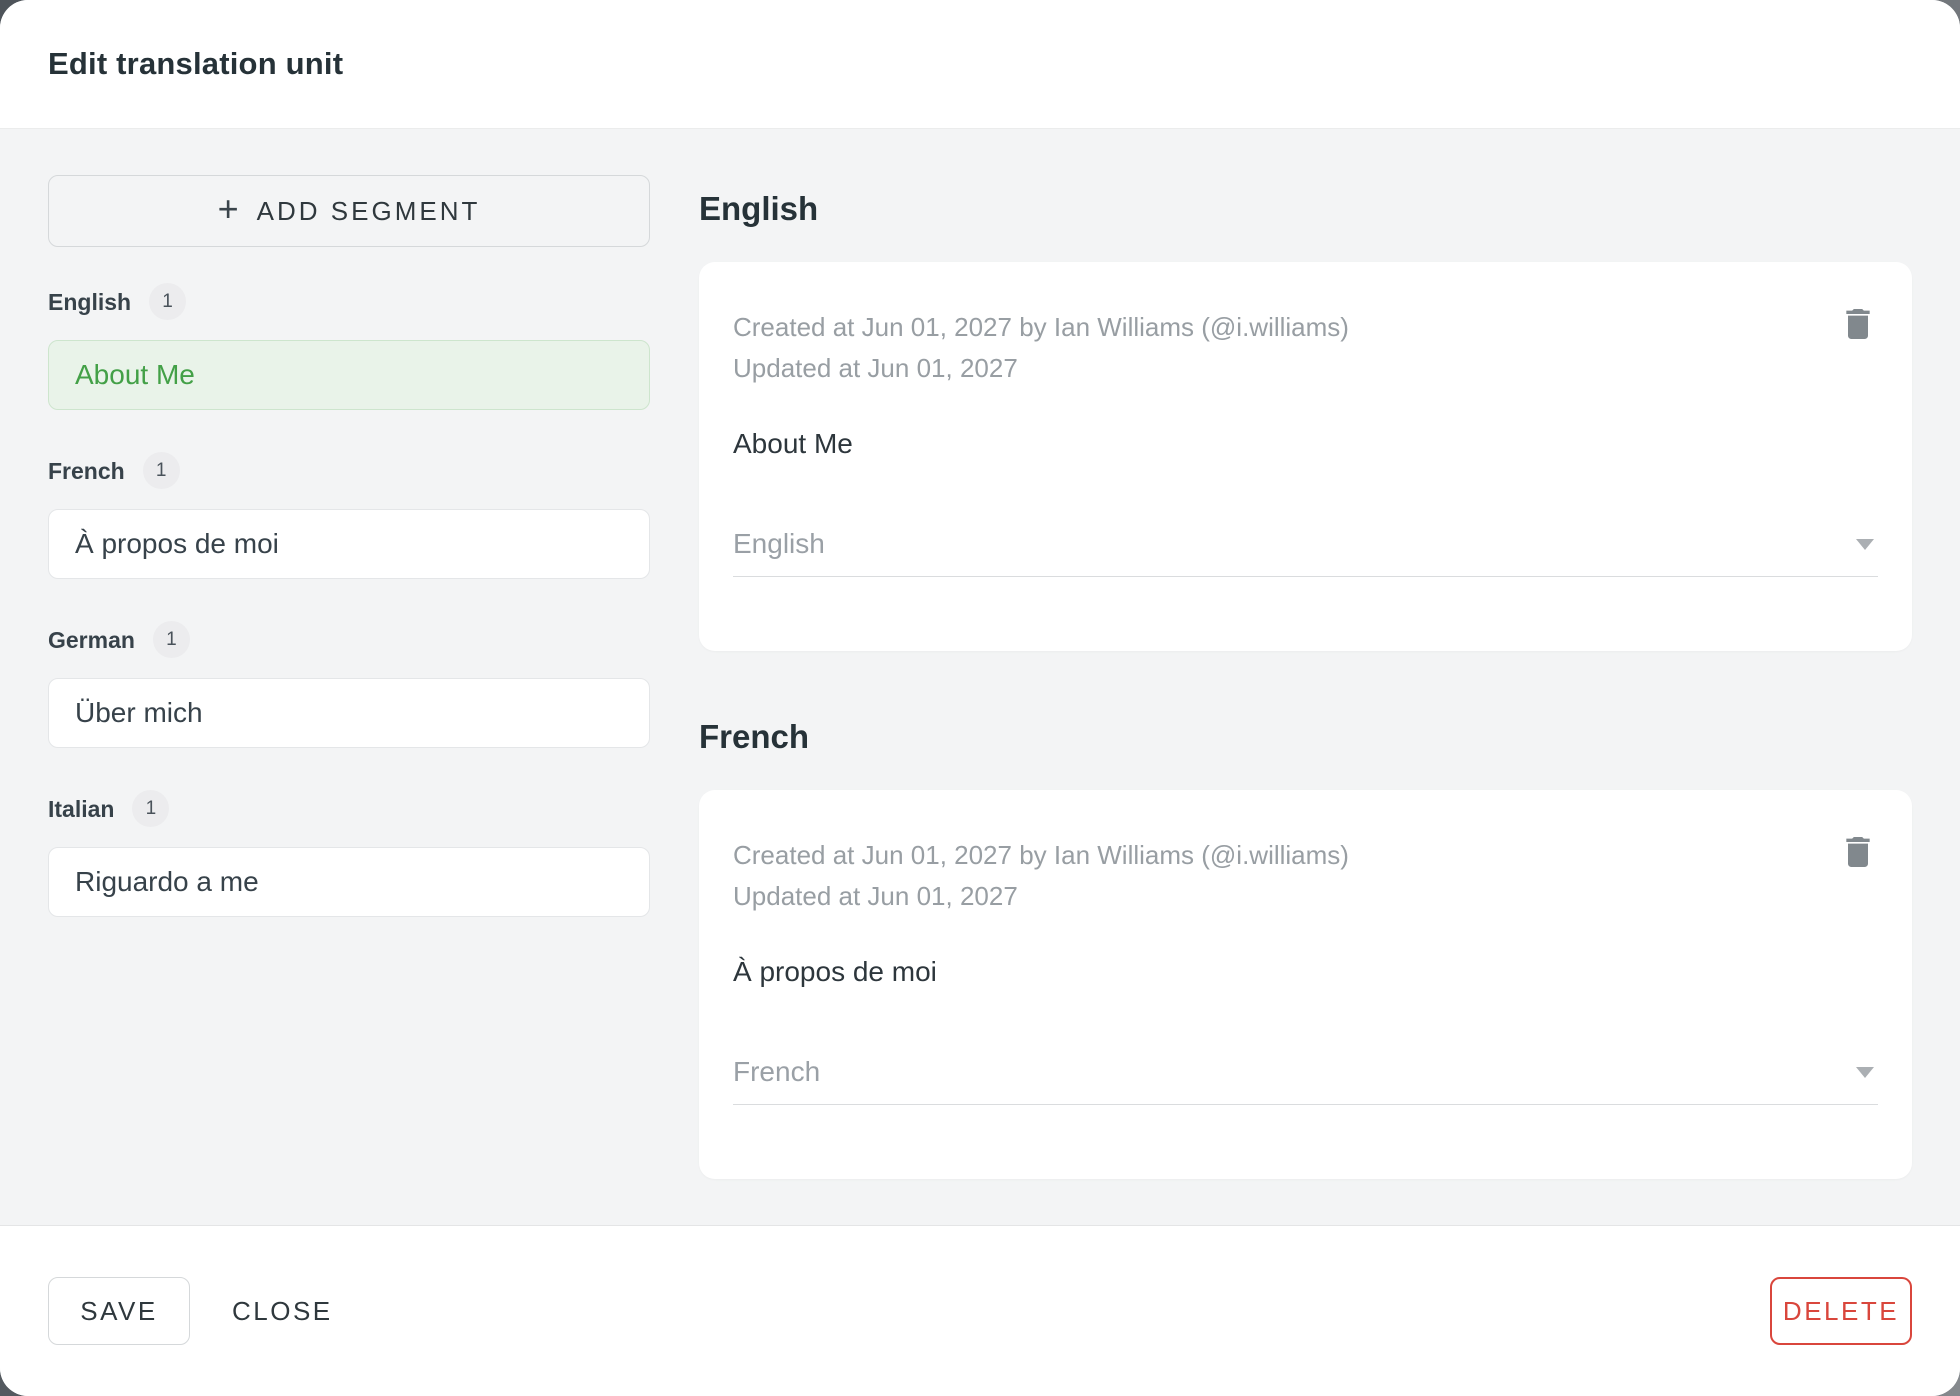 Image resolution: width=1960 pixels, height=1396 pixels. I want to click on add-segment-label: ADD SEGMENT, so click(368, 210).